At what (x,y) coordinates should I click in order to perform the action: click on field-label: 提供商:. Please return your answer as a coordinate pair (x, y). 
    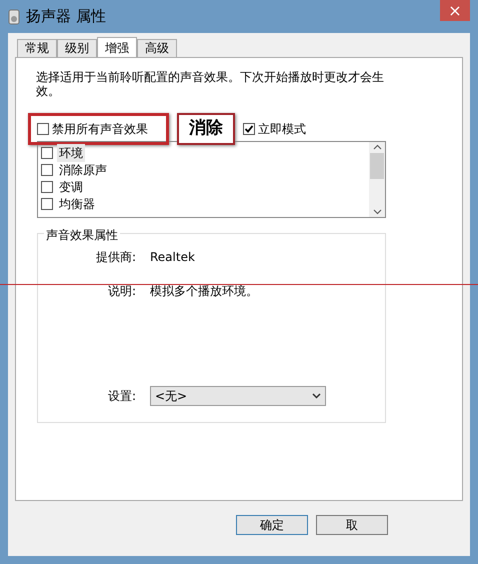
    Looking at the image, I should click on (115, 257).